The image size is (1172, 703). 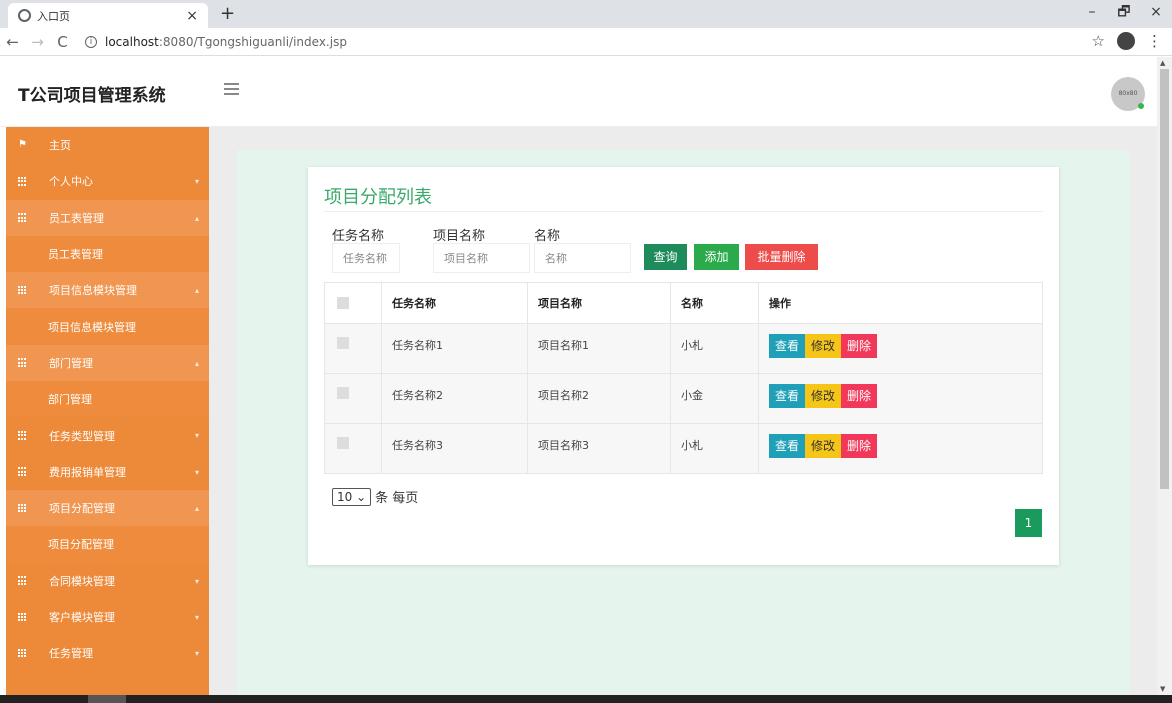 I want to click on add-button: 添加, so click(x=716, y=257).